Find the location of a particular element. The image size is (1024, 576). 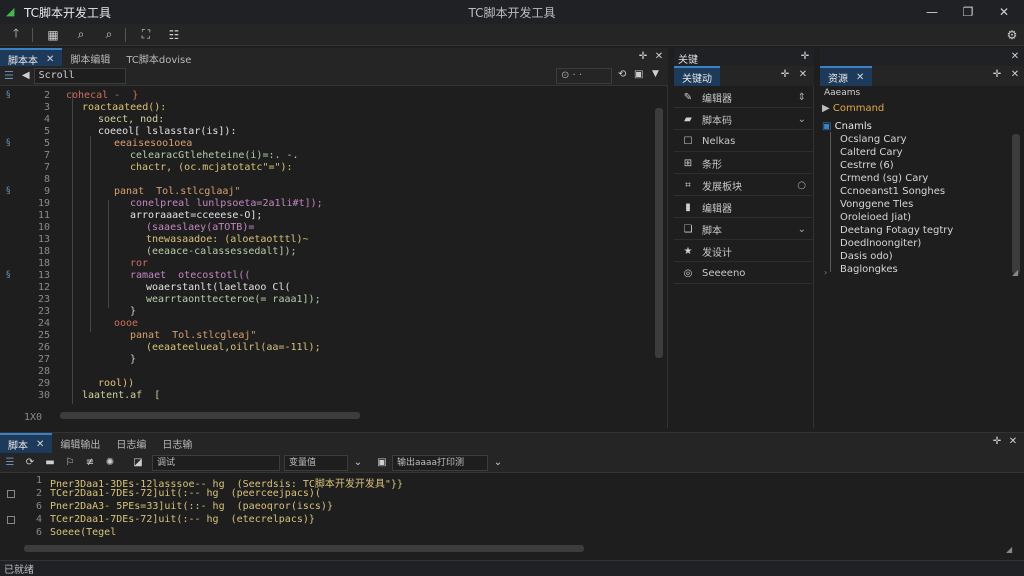

keyword-item: ◎ Seeeeno is located at coordinates (744, 274).